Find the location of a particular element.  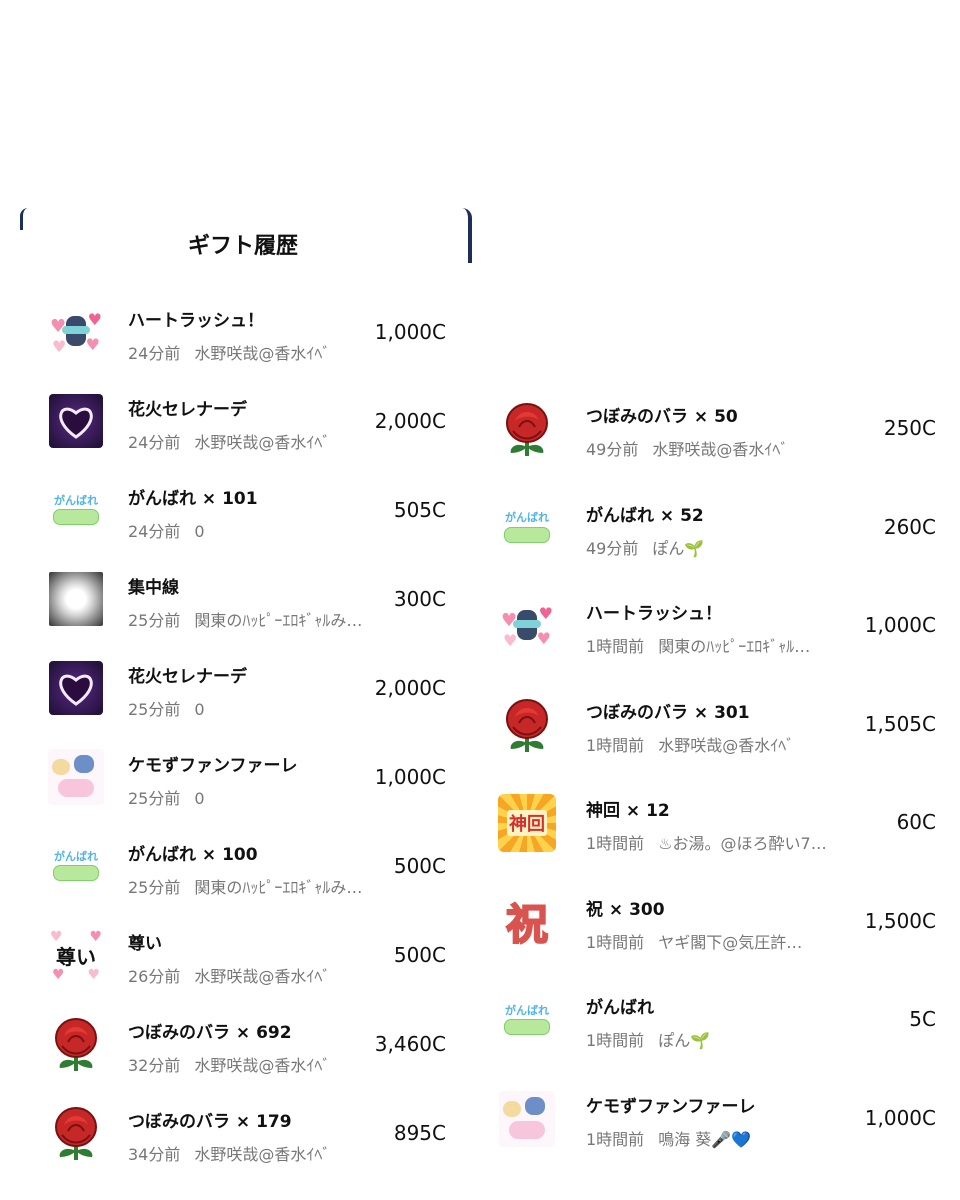

gift-name: つぼみのバラ × 50 is located at coordinates (662, 417).